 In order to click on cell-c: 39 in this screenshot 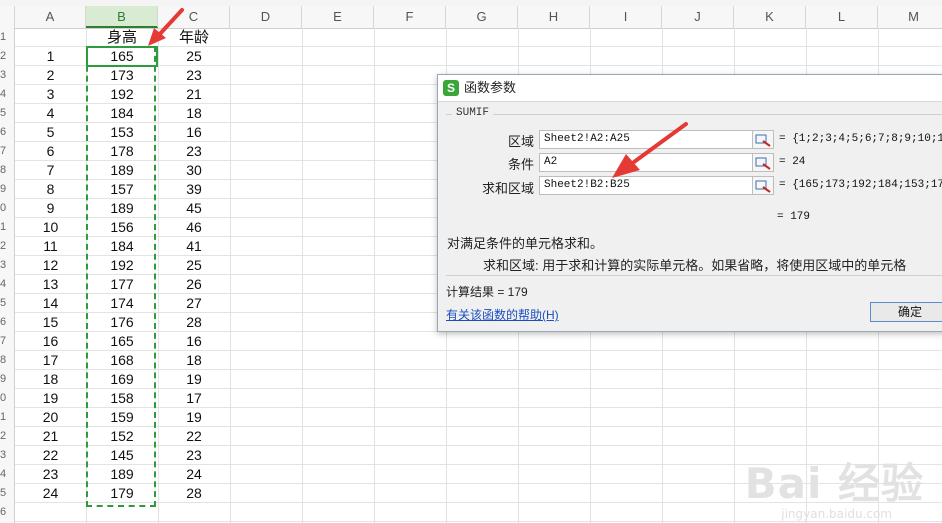, I will do `click(194, 189)`.